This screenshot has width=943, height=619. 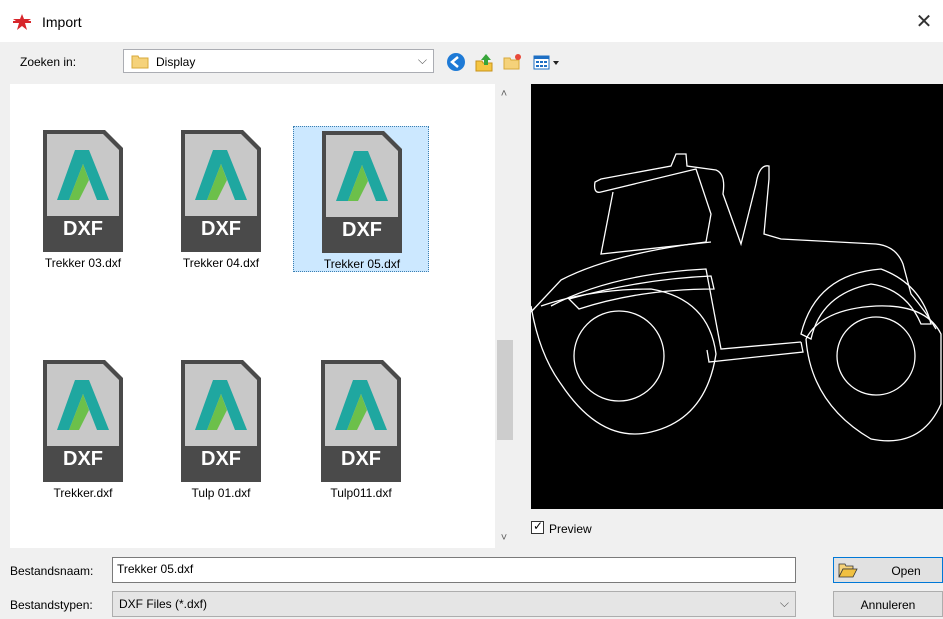 What do you see at coordinates (570, 529) in the screenshot?
I see `preview-label: Preview` at bounding box center [570, 529].